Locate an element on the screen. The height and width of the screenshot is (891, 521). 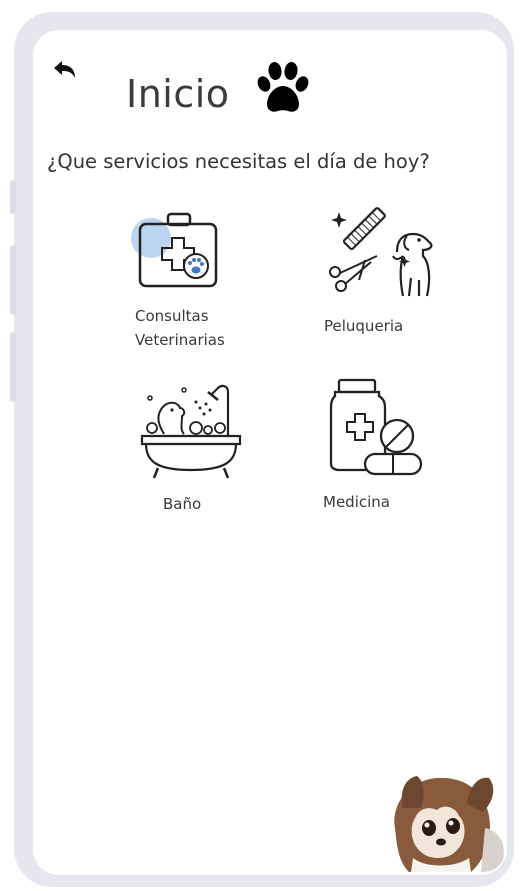
service-peluqueria: Peluqueria is located at coordinates (379, 271).